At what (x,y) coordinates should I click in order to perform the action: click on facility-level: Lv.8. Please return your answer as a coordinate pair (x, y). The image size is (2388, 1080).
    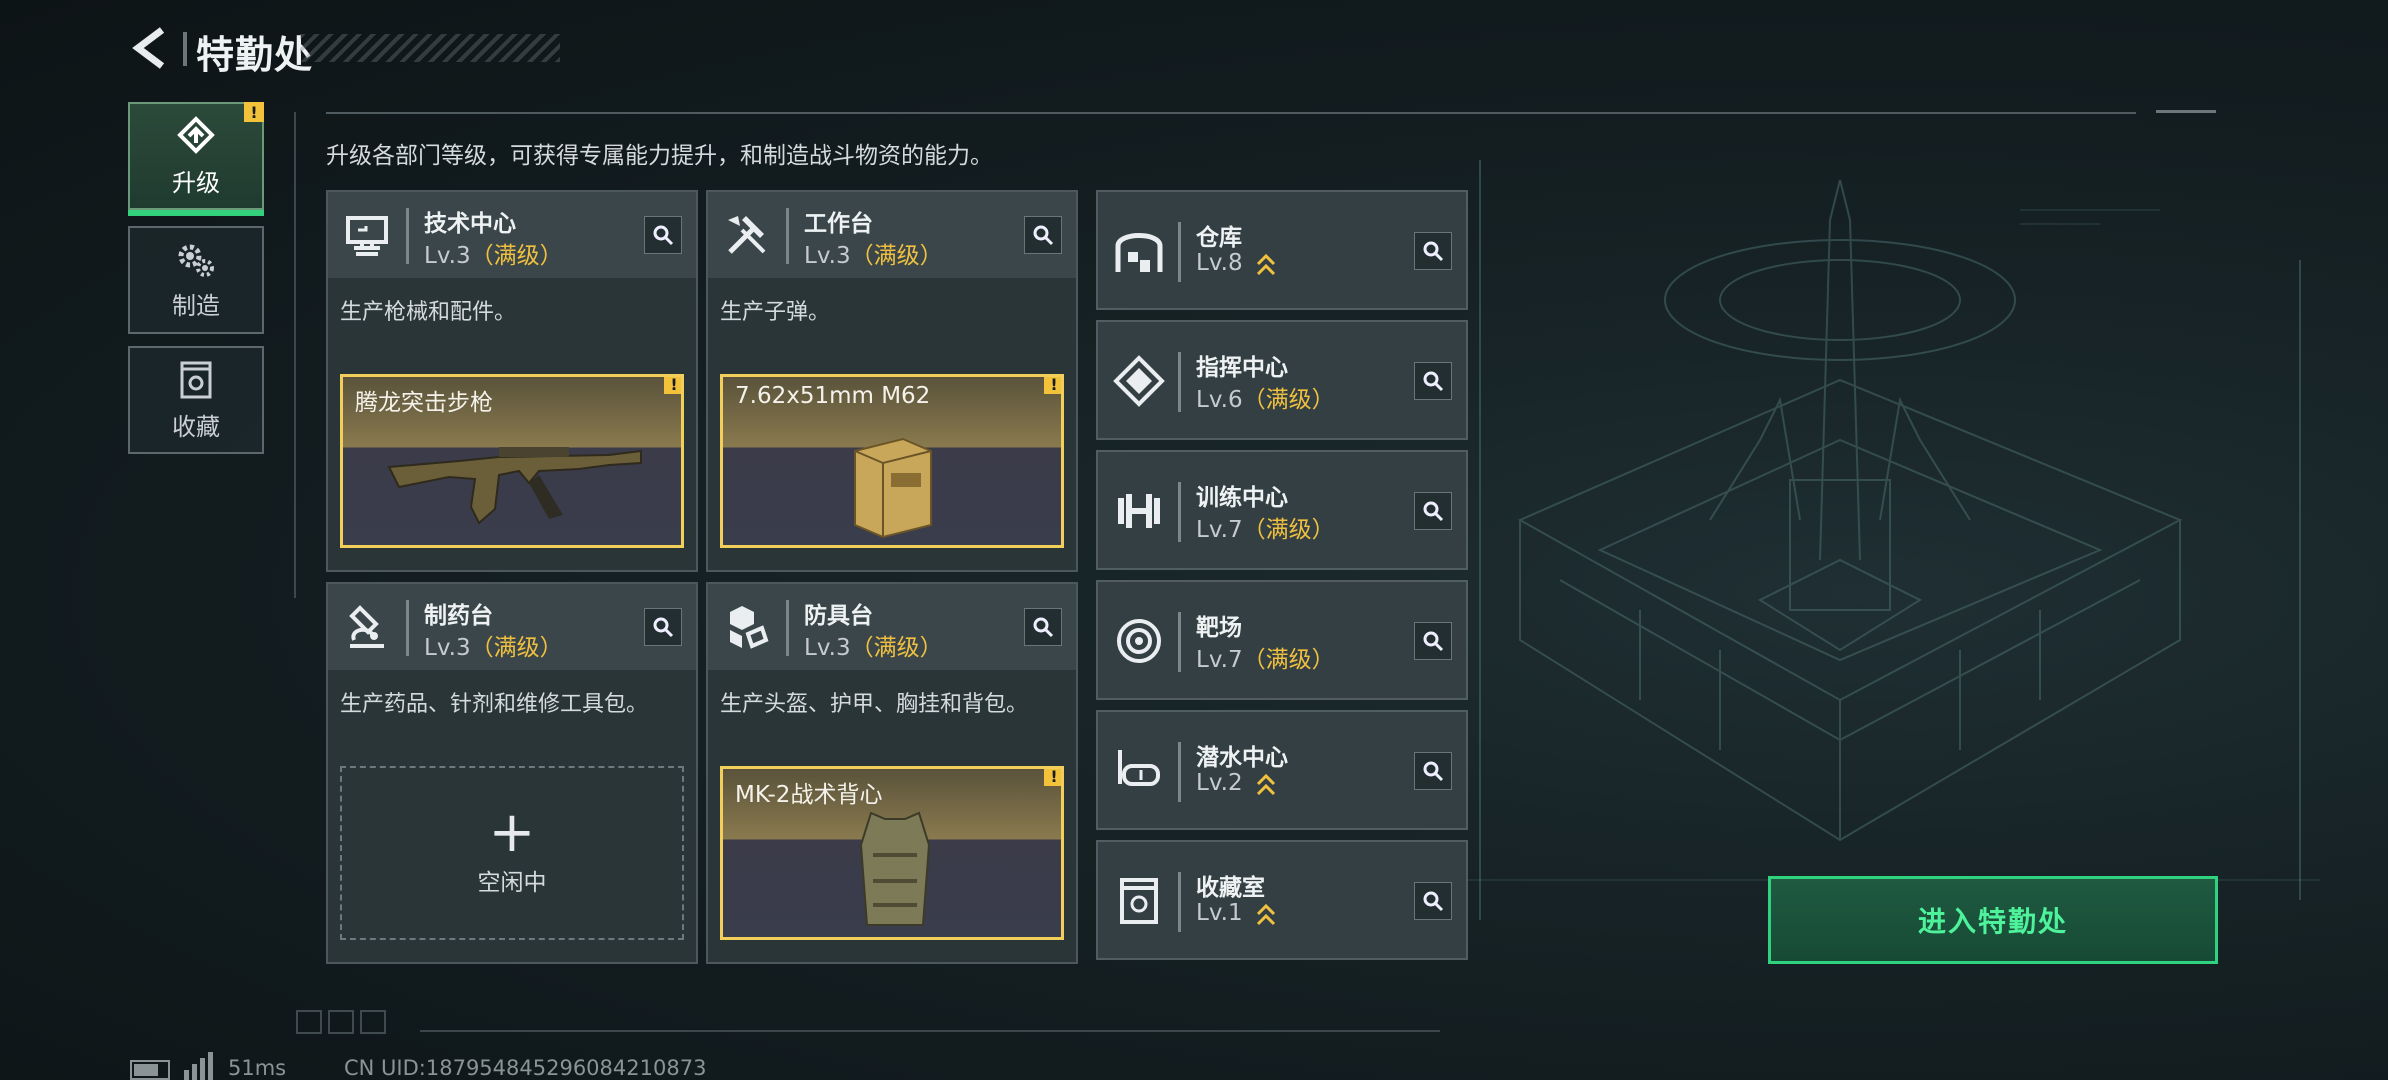
    Looking at the image, I should click on (1236, 263).